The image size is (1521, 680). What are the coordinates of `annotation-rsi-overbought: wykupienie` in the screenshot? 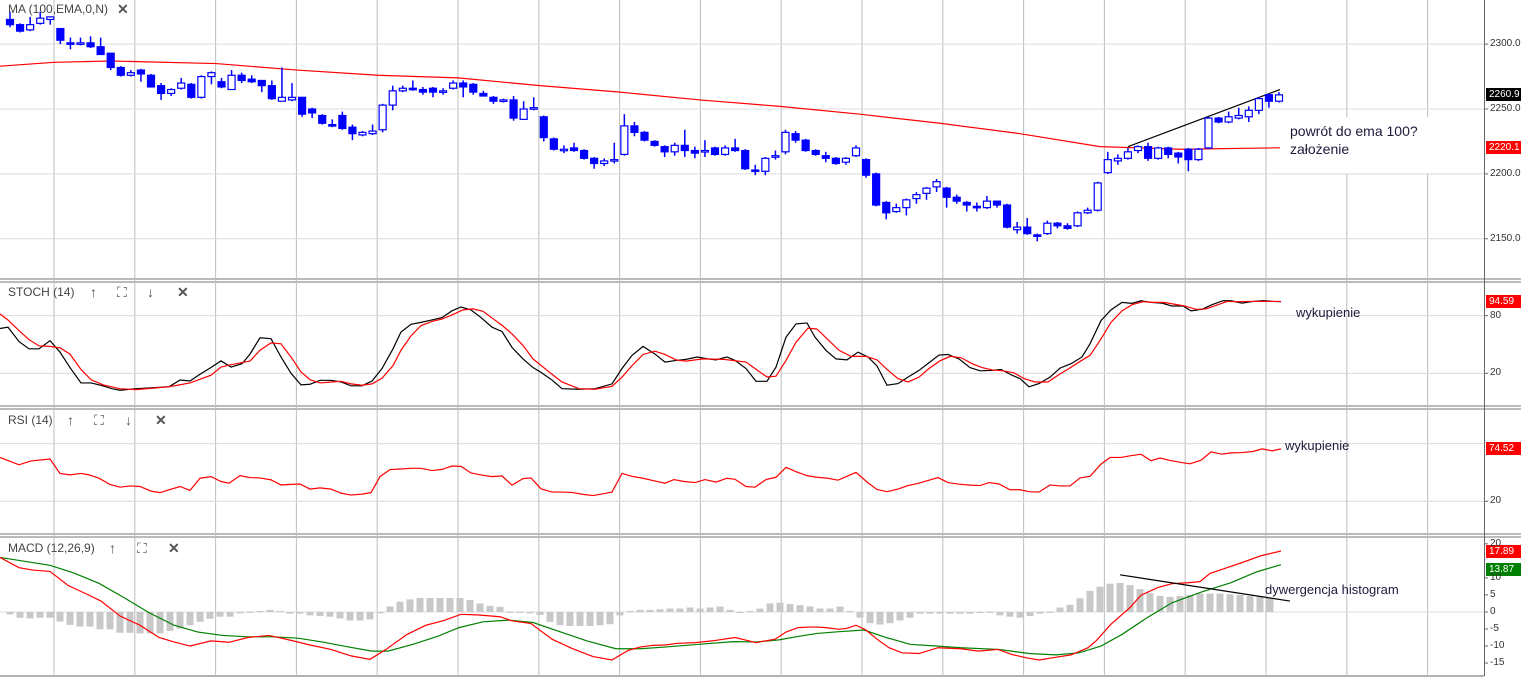 It's located at (1317, 445).